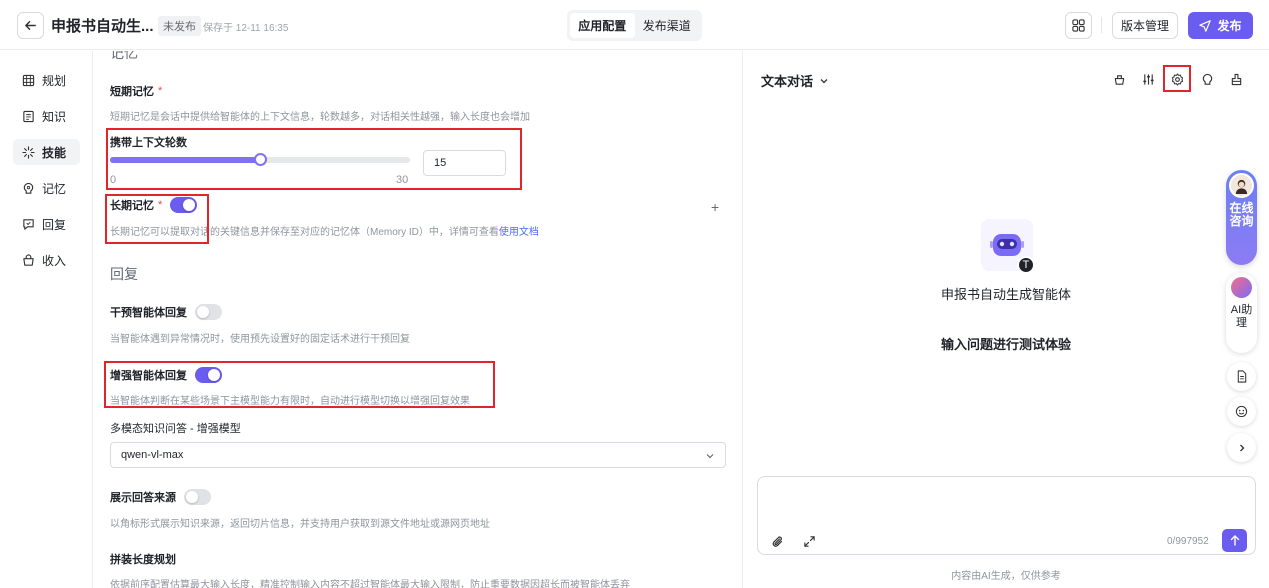 This screenshot has height=588, width=1269. I want to click on sidebar-item-memory: 记忆, so click(46, 188).